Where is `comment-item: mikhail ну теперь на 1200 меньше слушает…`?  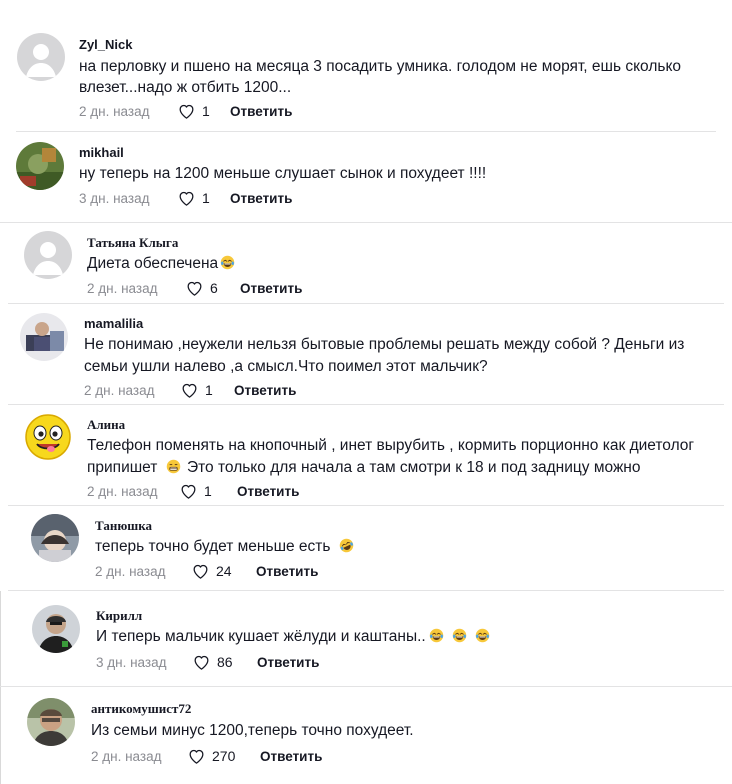 comment-item: mikhail ну теперь на 1200 меньше слушает… is located at coordinates (366, 177).